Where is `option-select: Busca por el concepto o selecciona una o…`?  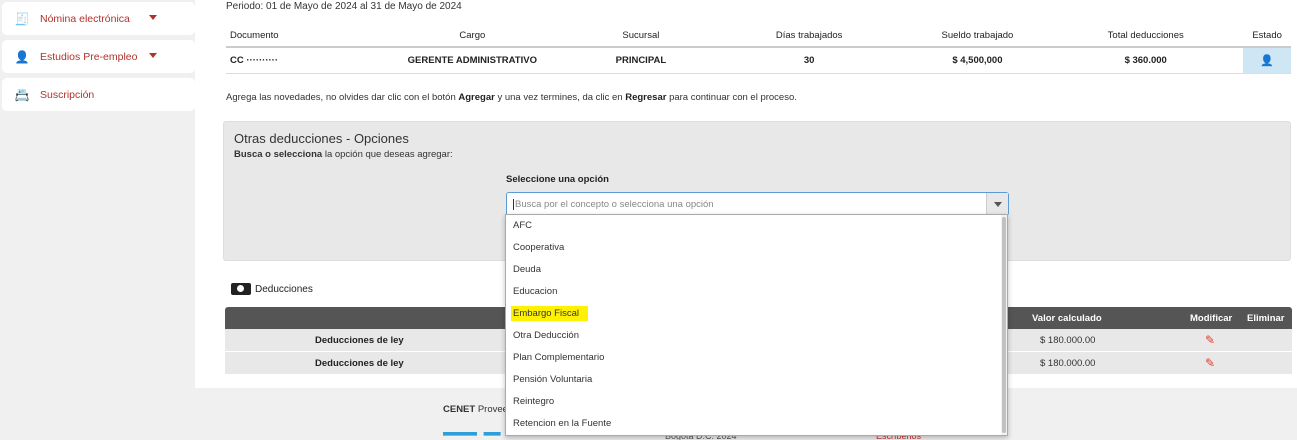
option-select: Busca por el concepto o selecciona una o… is located at coordinates (757, 204).